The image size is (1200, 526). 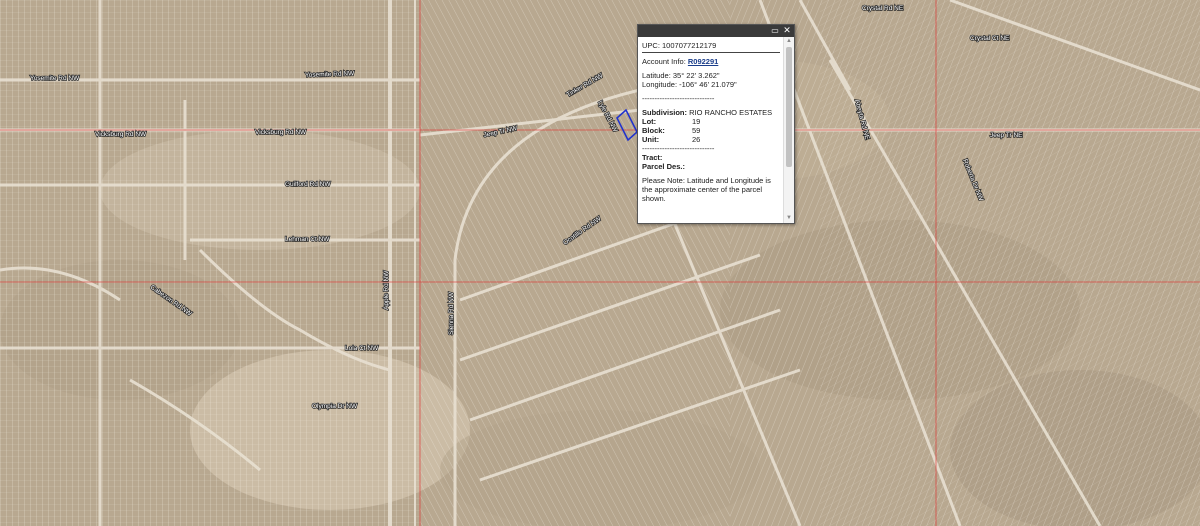 What do you see at coordinates (307, 239) in the screenshot?
I see `street-label: Lehman Ct NW` at bounding box center [307, 239].